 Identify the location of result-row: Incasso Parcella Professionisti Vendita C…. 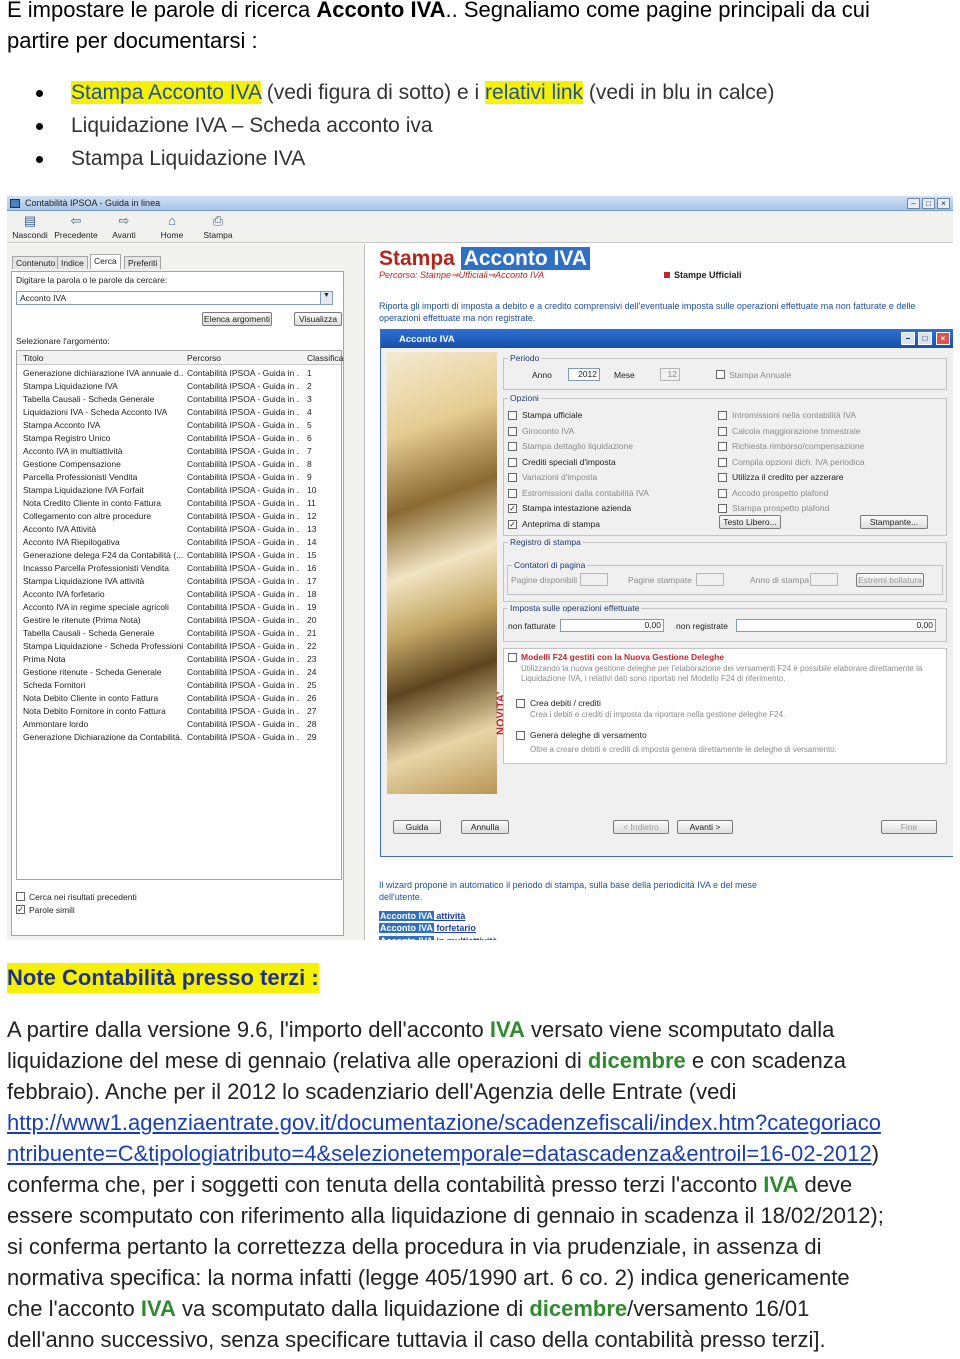
(179, 568).